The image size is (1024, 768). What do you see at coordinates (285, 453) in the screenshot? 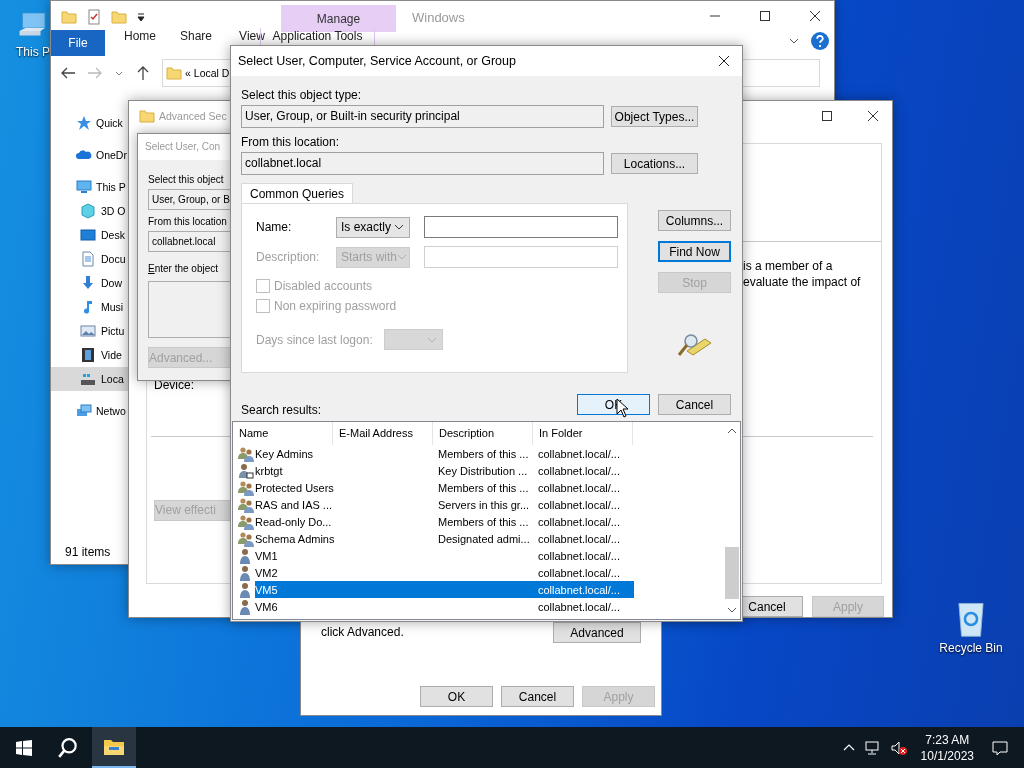
I see `table-cell-text: Key Admins` at bounding box center [285, 453].